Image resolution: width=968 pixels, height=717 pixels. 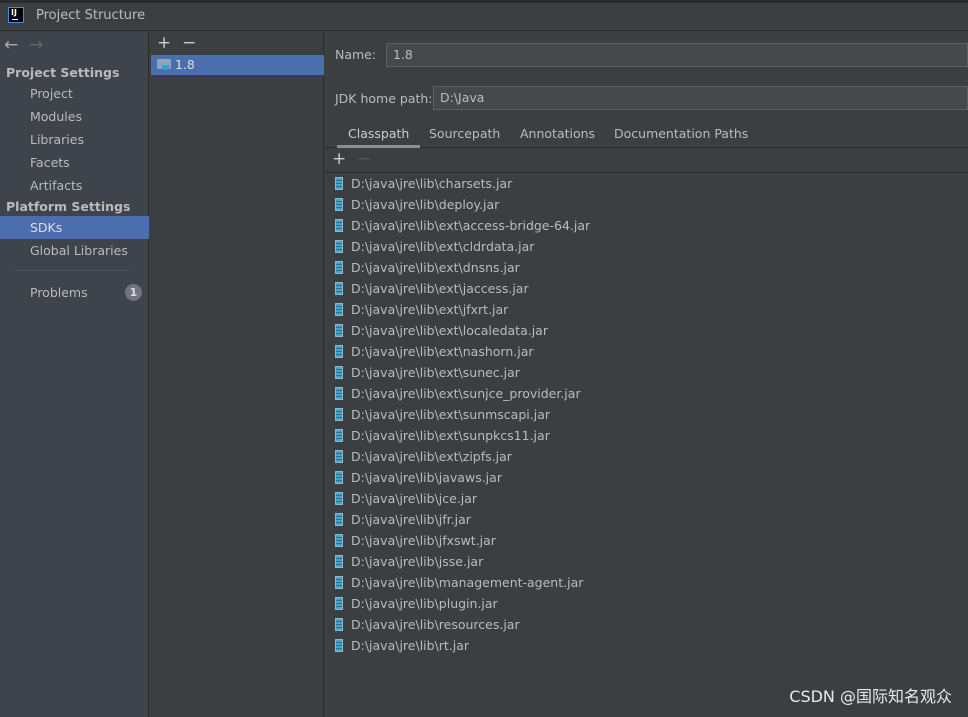 What do you see at coordinates (431, 456) in the screenshot?
I see `classpath-path: D:\java\jre\lib\ext\zipfs.jar` at bounding box center [431, 456].